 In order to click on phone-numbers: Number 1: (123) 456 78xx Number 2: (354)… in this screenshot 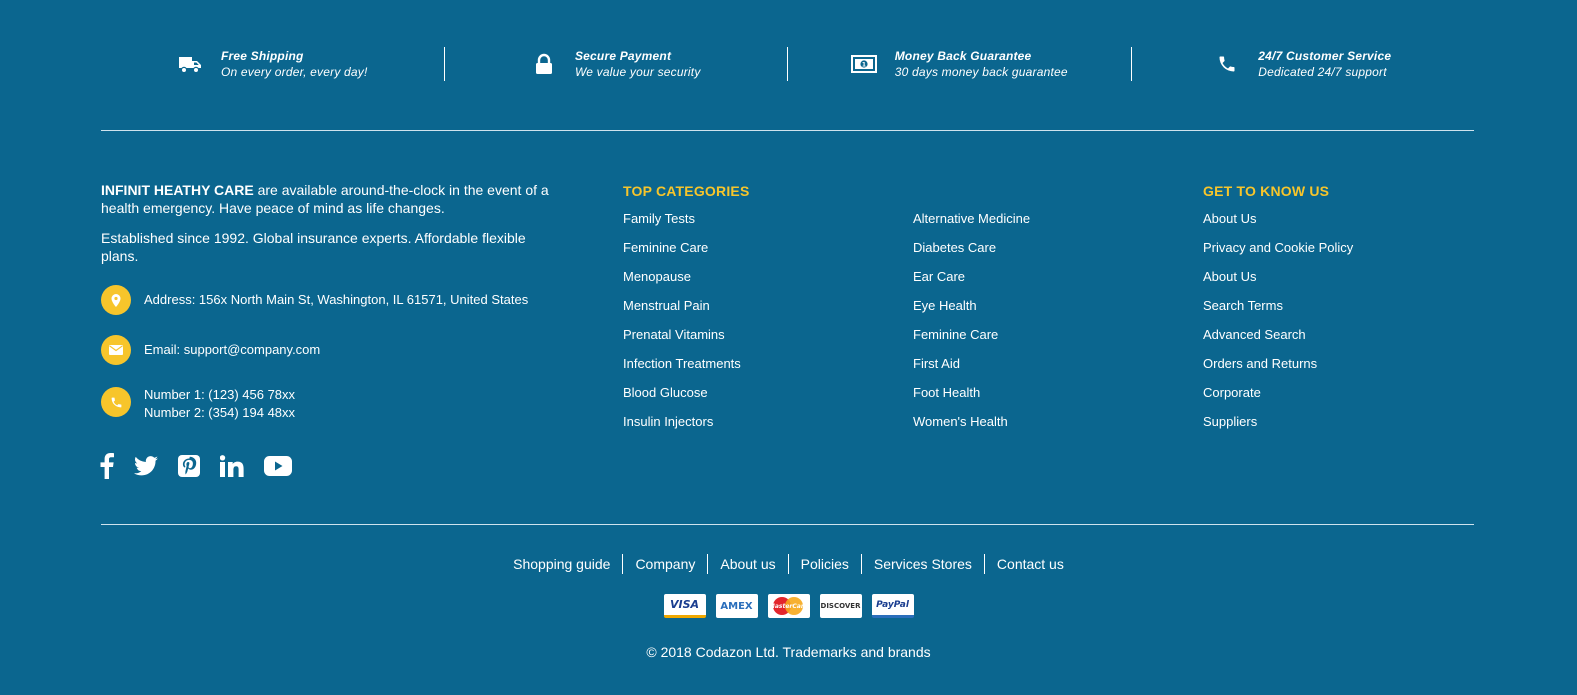, I will do `click(219, 404)`.